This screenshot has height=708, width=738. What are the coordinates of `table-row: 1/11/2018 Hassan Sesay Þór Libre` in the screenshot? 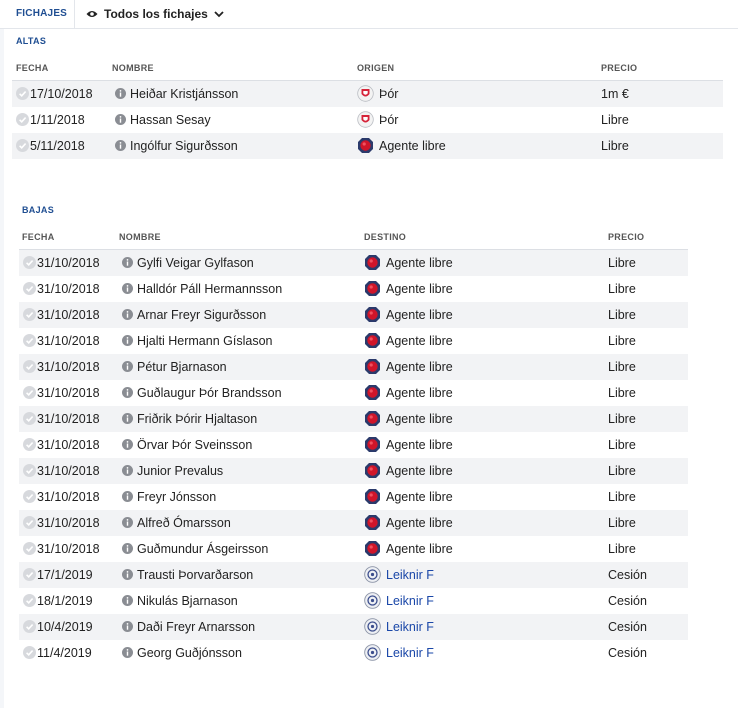 It's located at (367, 120).